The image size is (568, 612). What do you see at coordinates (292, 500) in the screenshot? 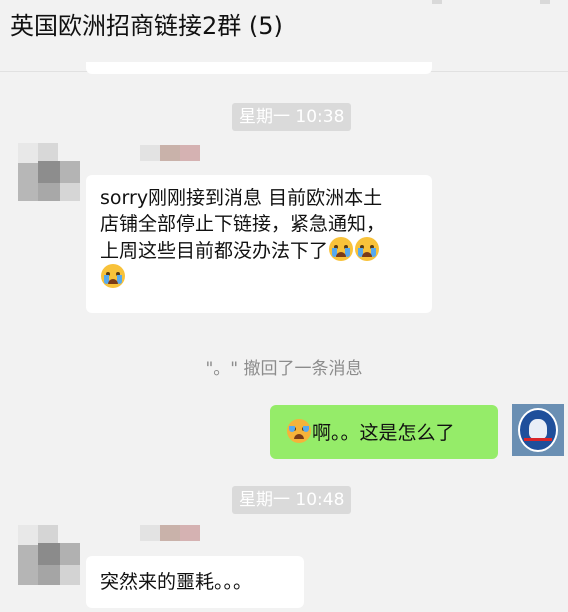
I see `timestamp: 星期一 10:48` at bounding box center [292, 500].